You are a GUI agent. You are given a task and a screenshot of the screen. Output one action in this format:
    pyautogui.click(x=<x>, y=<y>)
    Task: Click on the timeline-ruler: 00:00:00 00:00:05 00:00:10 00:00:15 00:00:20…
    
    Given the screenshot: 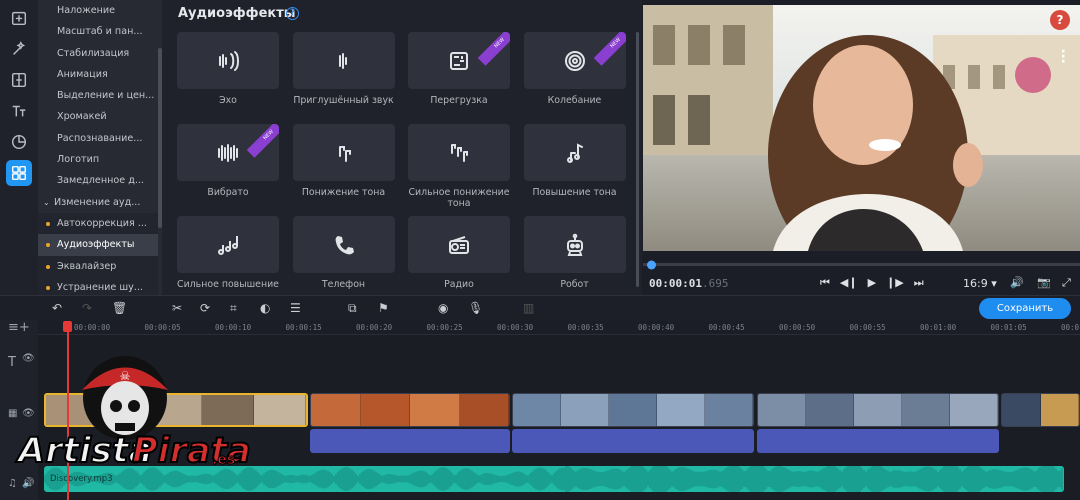 What is the action you would take?
    pyautogui.click(x=559, y=328)
    